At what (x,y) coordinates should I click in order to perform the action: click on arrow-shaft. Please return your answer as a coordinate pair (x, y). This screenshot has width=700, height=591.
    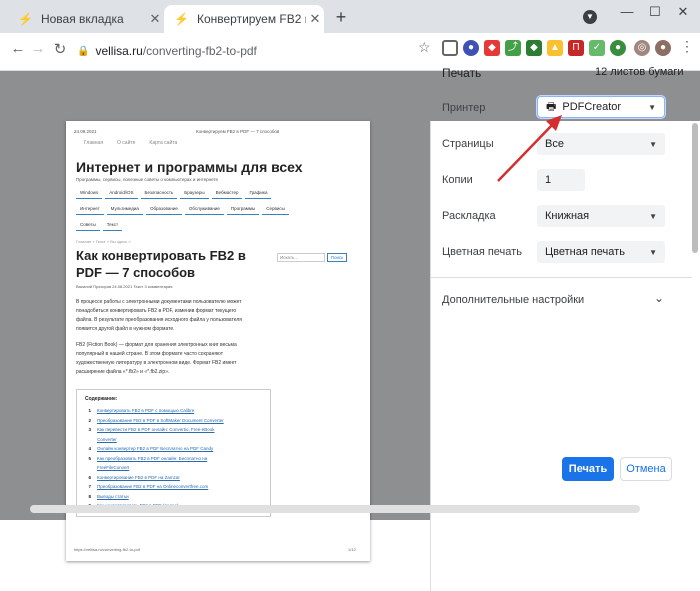
    Looking at the image, I should click on (526, 152).